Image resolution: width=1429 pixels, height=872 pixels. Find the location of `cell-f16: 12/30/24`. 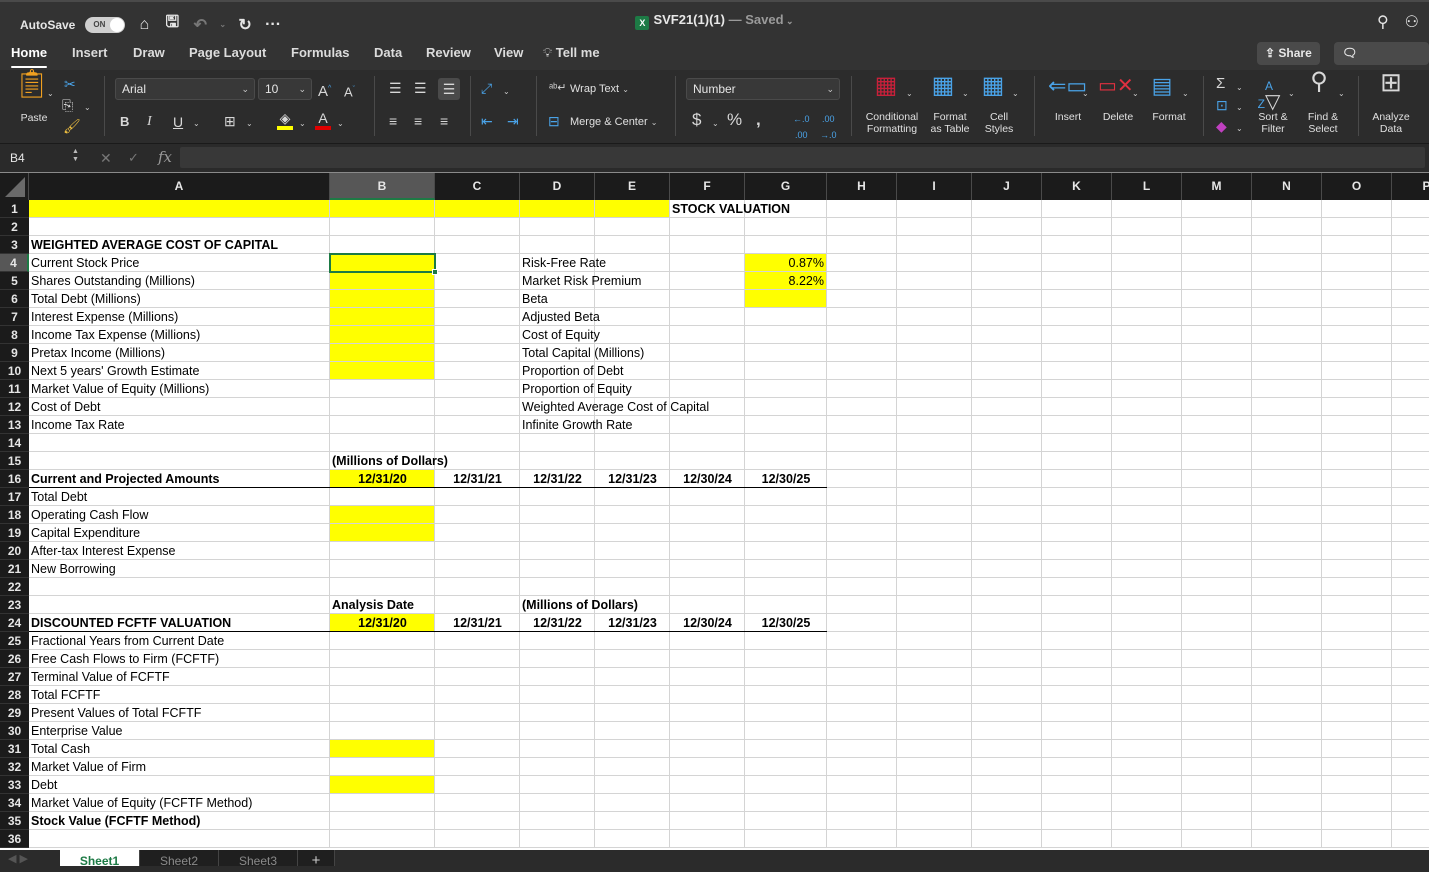

cell-f16: 12/30/24 is located at coordinates (707, 479).